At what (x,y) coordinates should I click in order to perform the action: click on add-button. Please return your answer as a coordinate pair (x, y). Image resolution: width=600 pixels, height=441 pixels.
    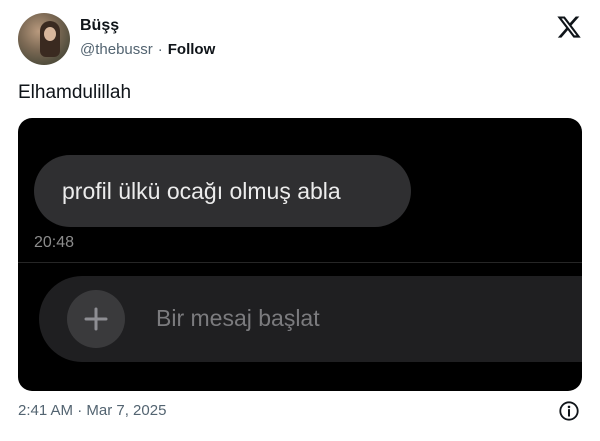
    Looking at the image, I should click on (96, 319).